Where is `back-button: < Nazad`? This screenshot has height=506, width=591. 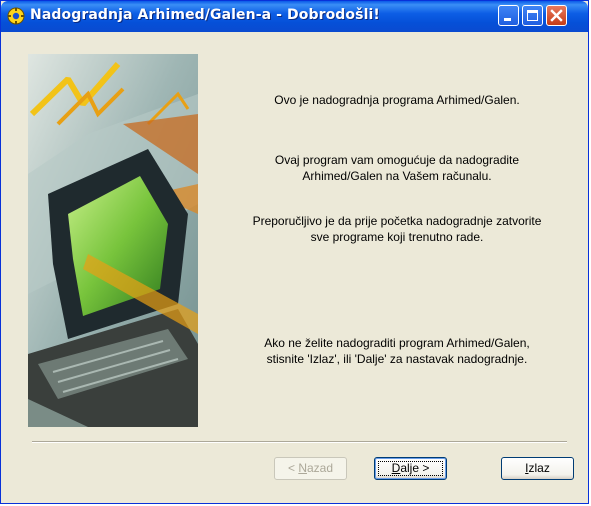 back-button: < Nazad is located at coordinates (310, 468).